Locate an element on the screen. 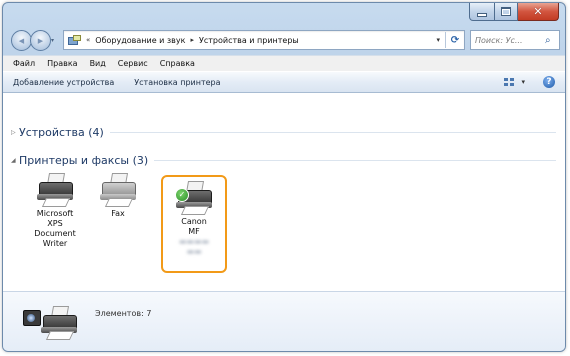 Image resolution: width=570 pixels, height=356 pixels. printer-item-microsoft-xps: Microsoft XPS Document Writer is located at coordinates (55, 211).